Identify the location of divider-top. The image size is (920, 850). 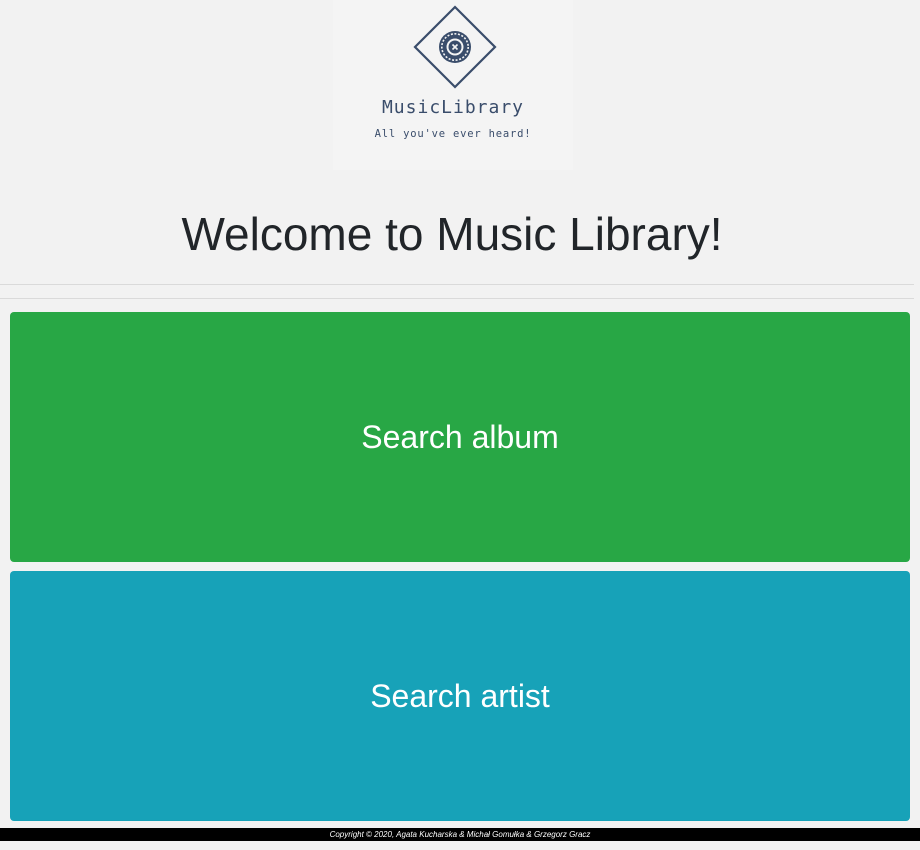
(457, 284).